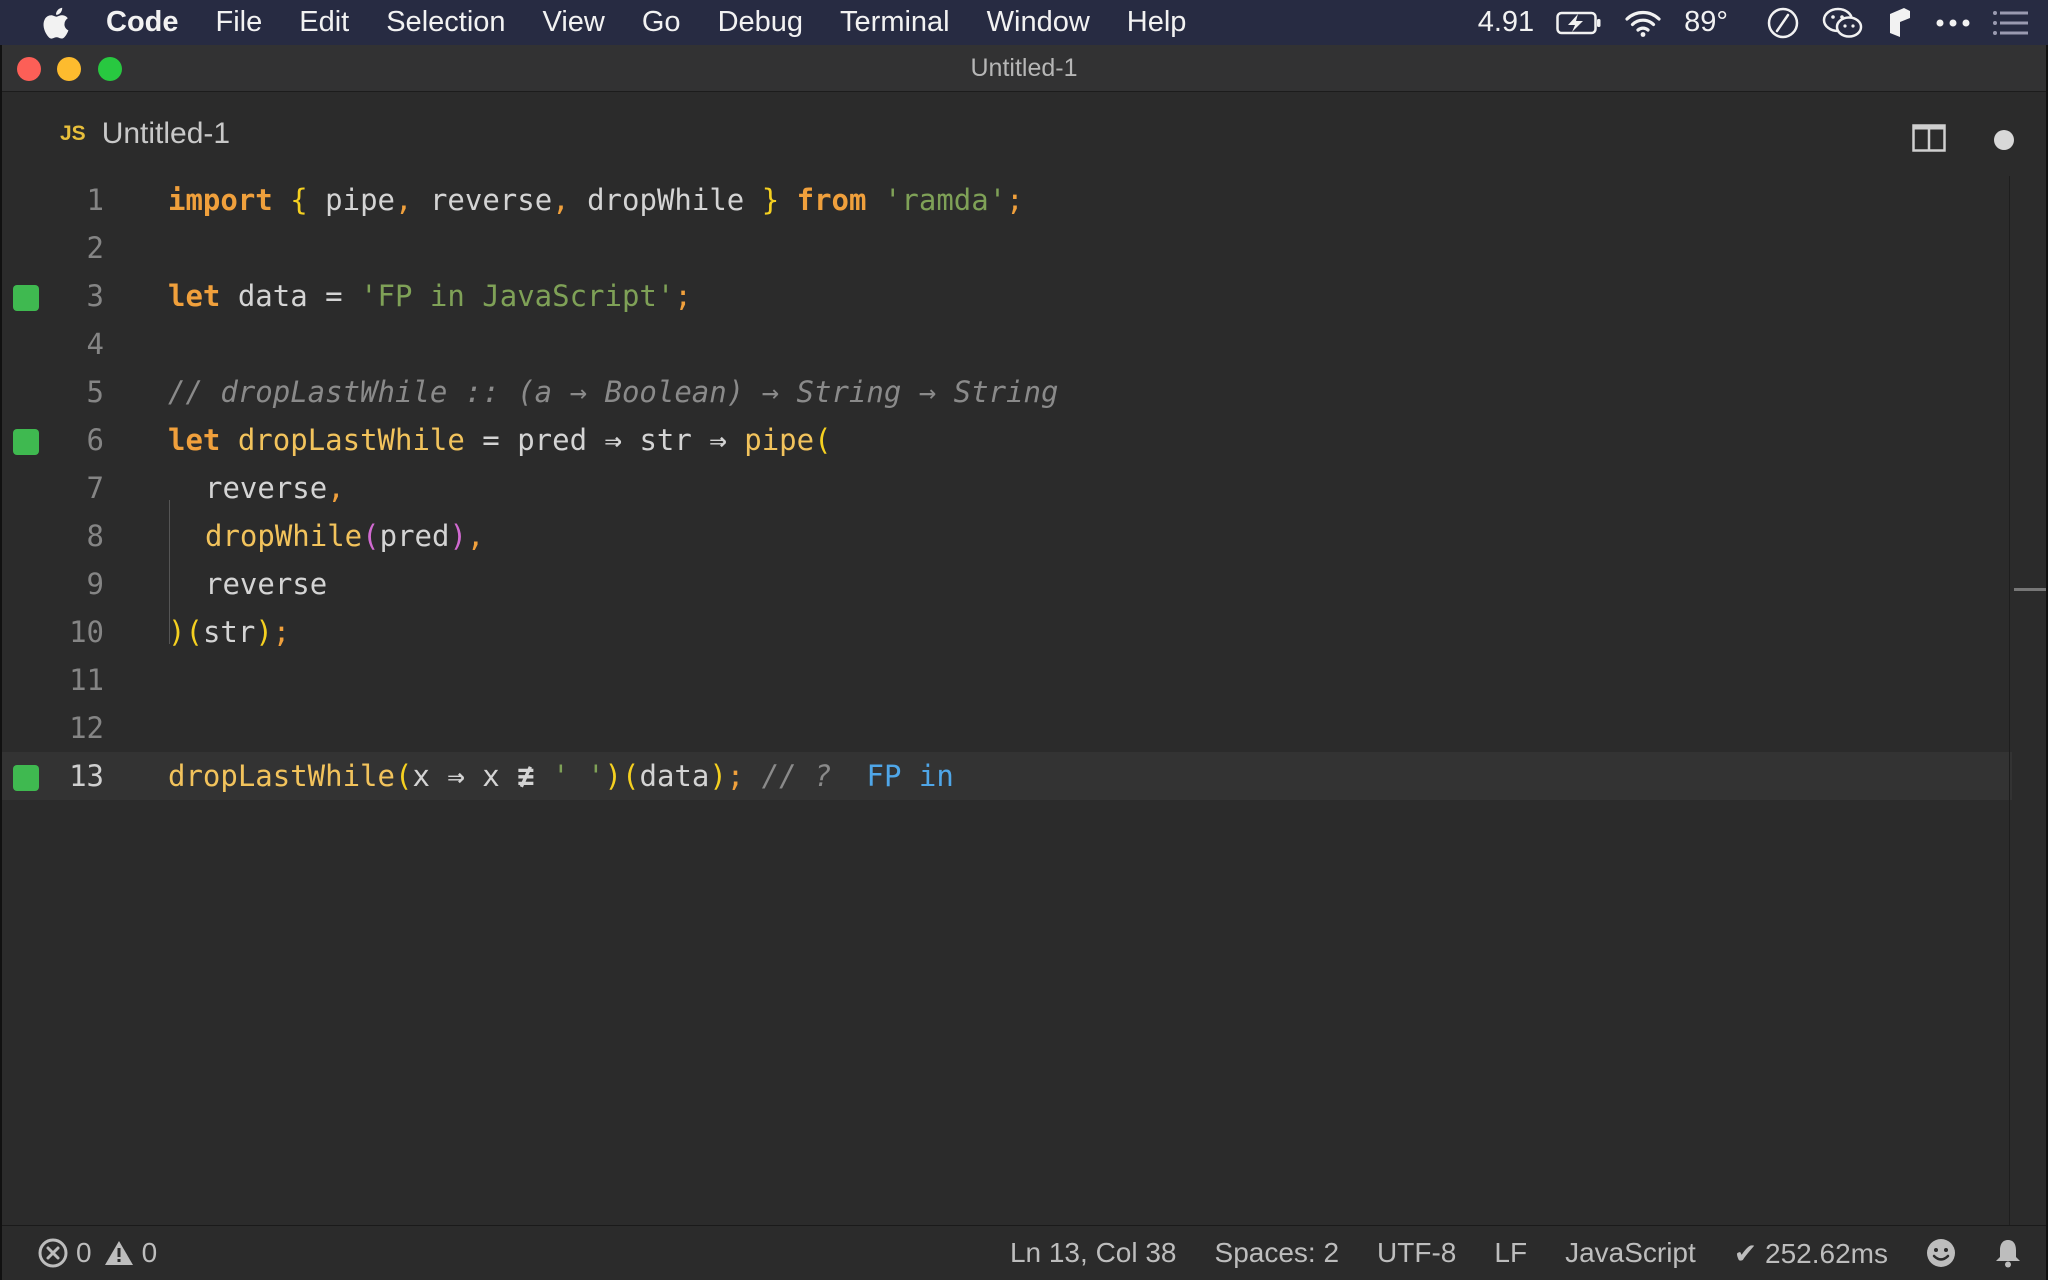 Image resolution: width=2048 pixels, height=1280 pixels. I want to click on code-line: 9 reverse, so click(1007, 584).